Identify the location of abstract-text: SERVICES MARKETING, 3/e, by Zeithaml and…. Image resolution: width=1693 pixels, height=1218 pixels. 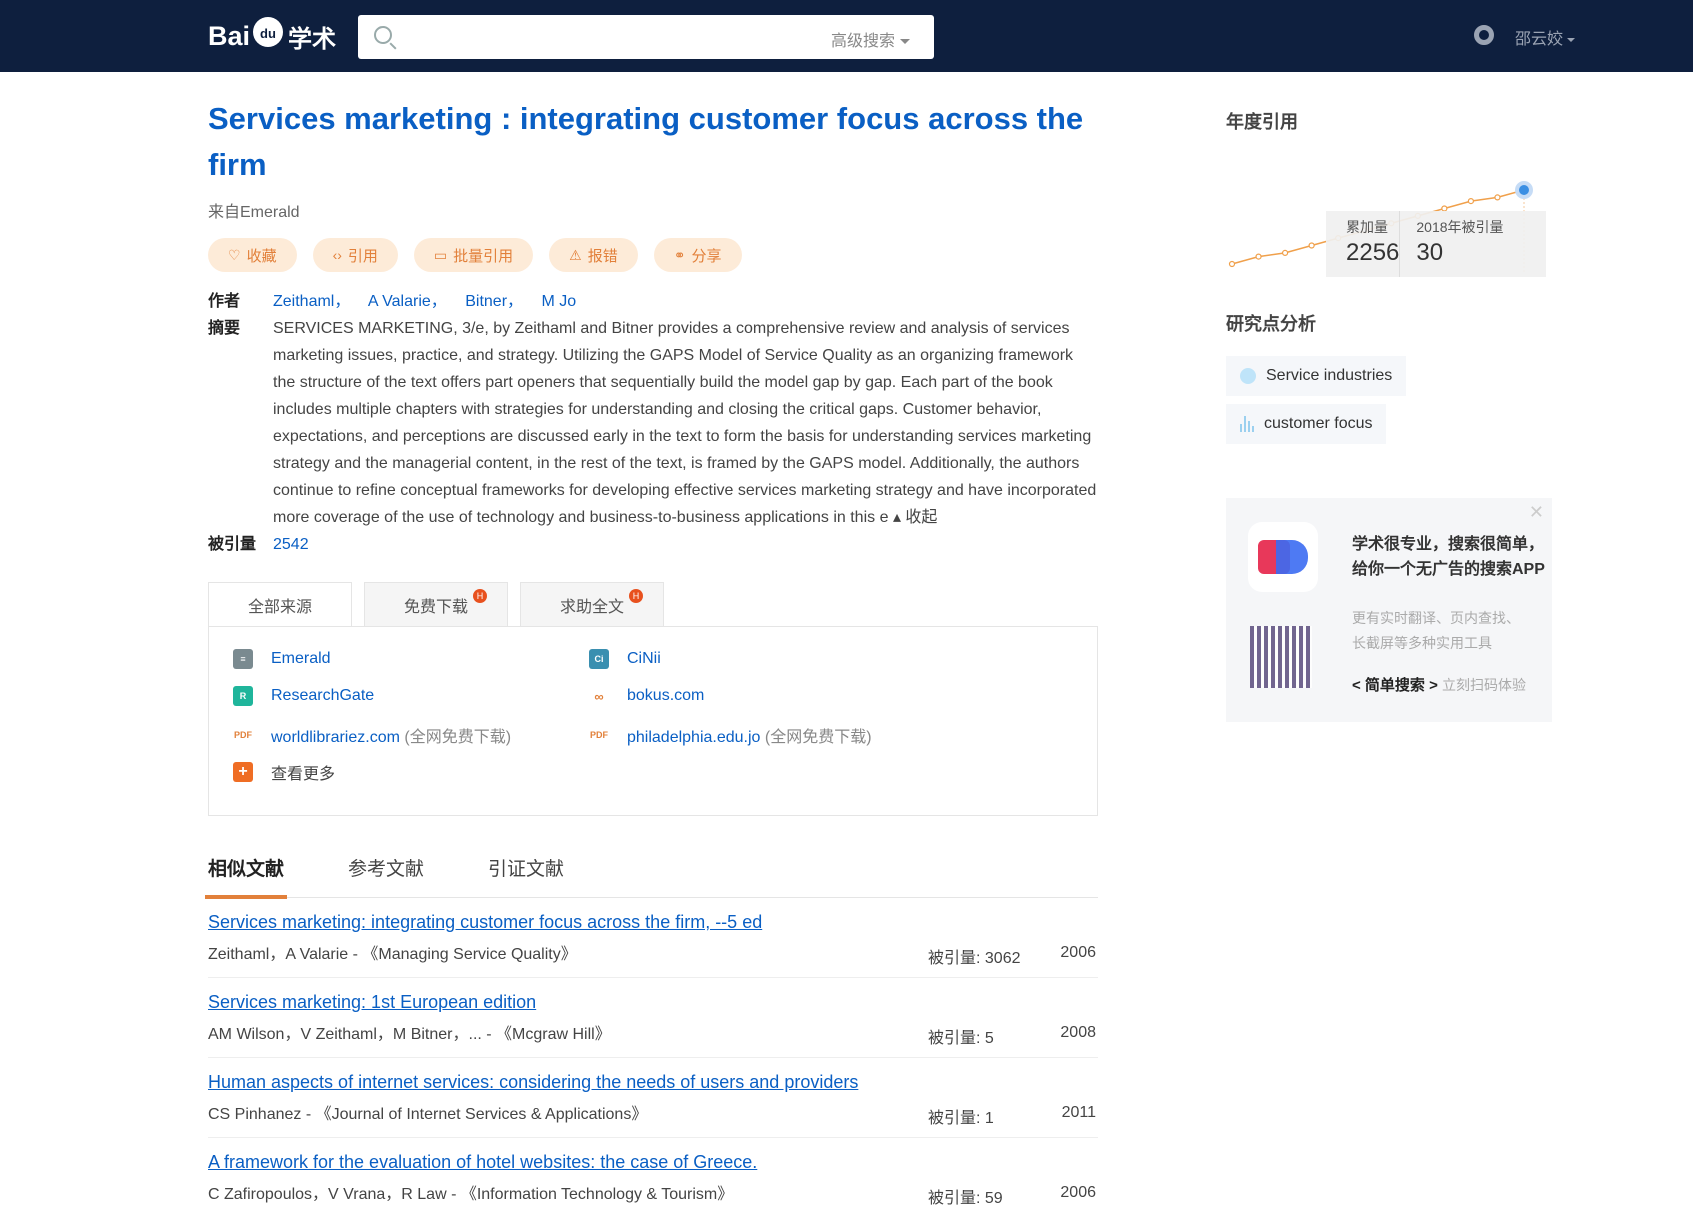
(685, 423).